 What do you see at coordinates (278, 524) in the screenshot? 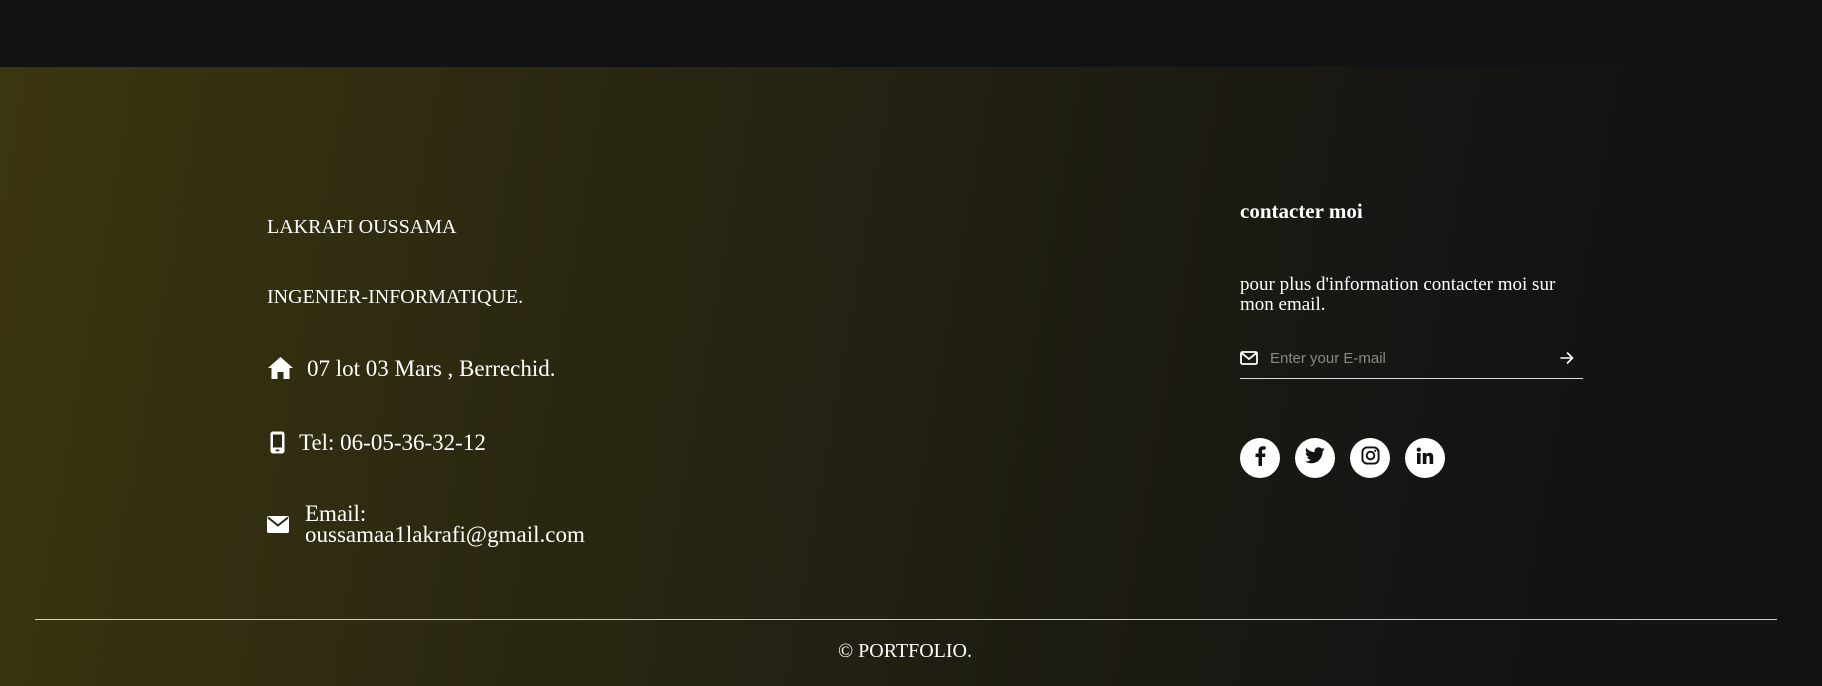
I see `envelope-icon` at bounding box center [278, 524].